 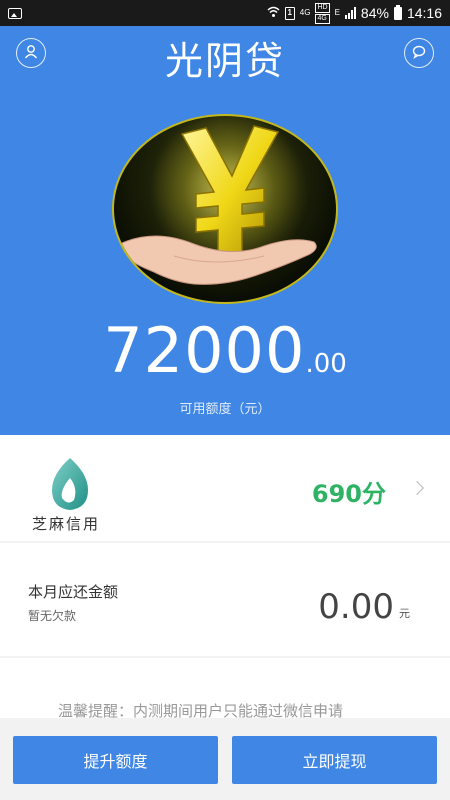 What do you see at coordinates (424, 13) in the screenshot?
I see `clock: 14:16` at bounding box center [424, 13].